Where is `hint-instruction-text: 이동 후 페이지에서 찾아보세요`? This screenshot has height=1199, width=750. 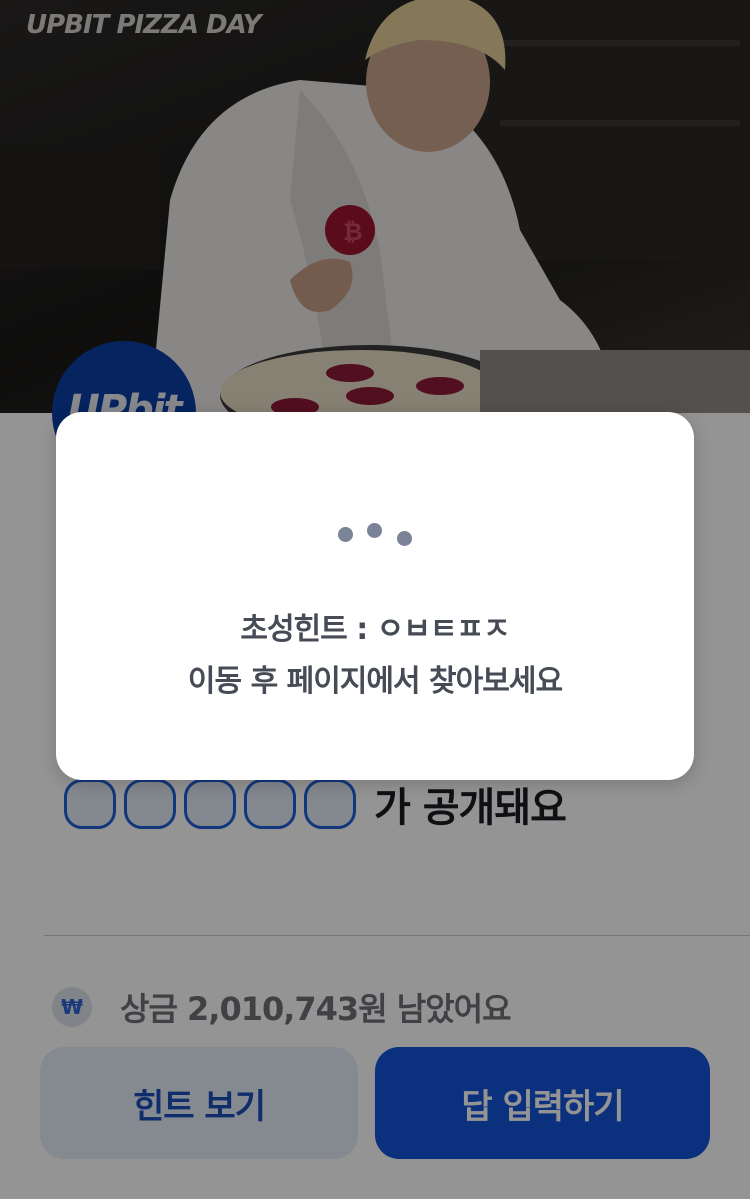
hint-instruction-text: 이동 후 페이지에서 찾아보세요 is located at coordinates (375, 681).